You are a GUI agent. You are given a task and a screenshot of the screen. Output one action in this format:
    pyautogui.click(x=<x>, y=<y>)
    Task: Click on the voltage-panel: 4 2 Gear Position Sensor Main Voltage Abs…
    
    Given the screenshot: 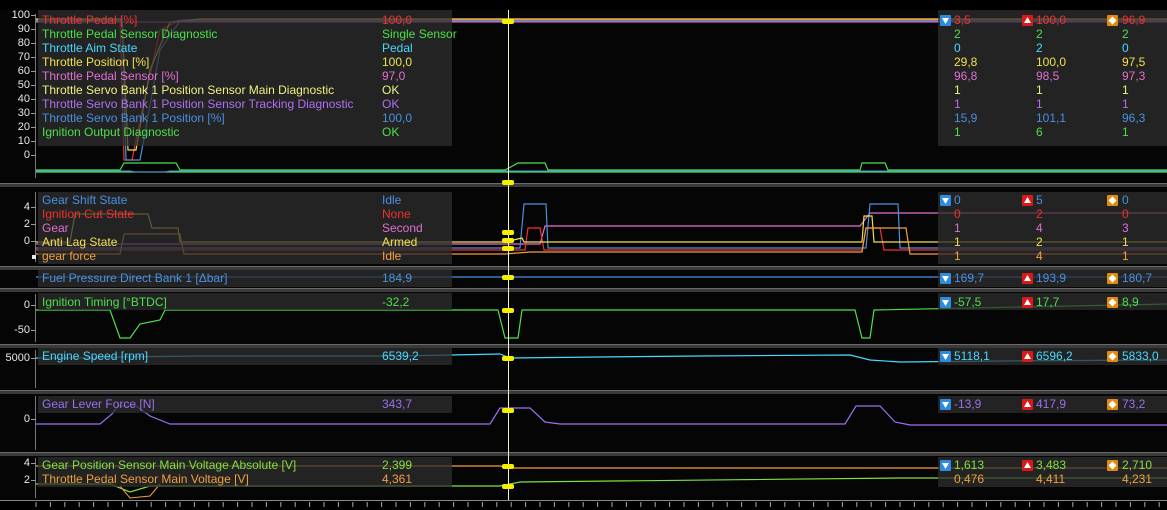 What is the action you would take?
    pyautogui.click(x=583, y=478)
    